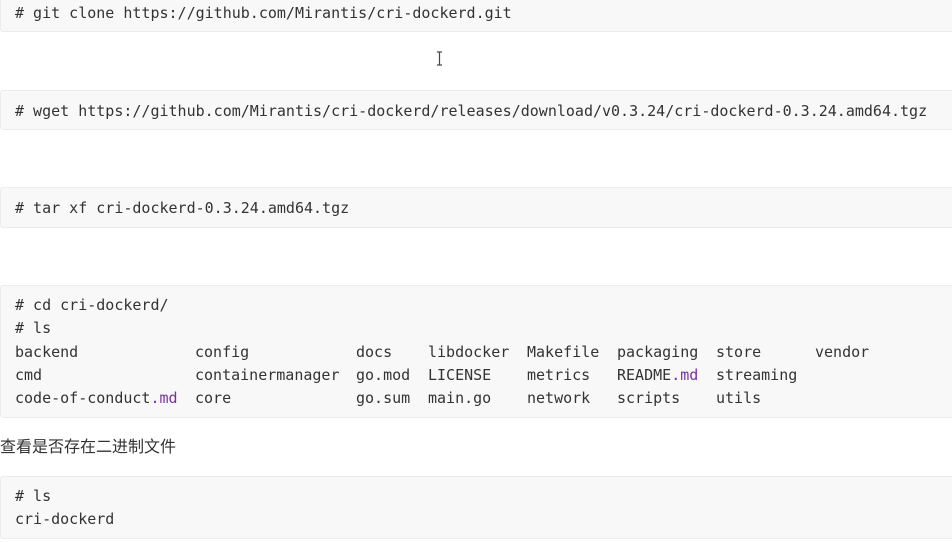  Describe the element at coordinates (92, 305) in the screenshot. I see `command-cd: # cd cri-dockerd/` at that location.